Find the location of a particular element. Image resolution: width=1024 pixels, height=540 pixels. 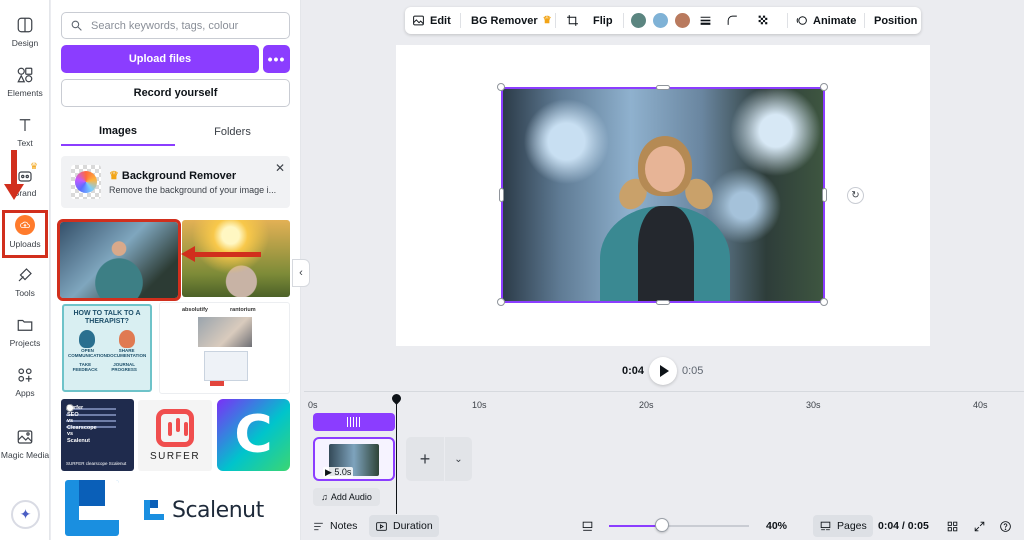

close-icon: ✕ is located at coordinates (280, 168).